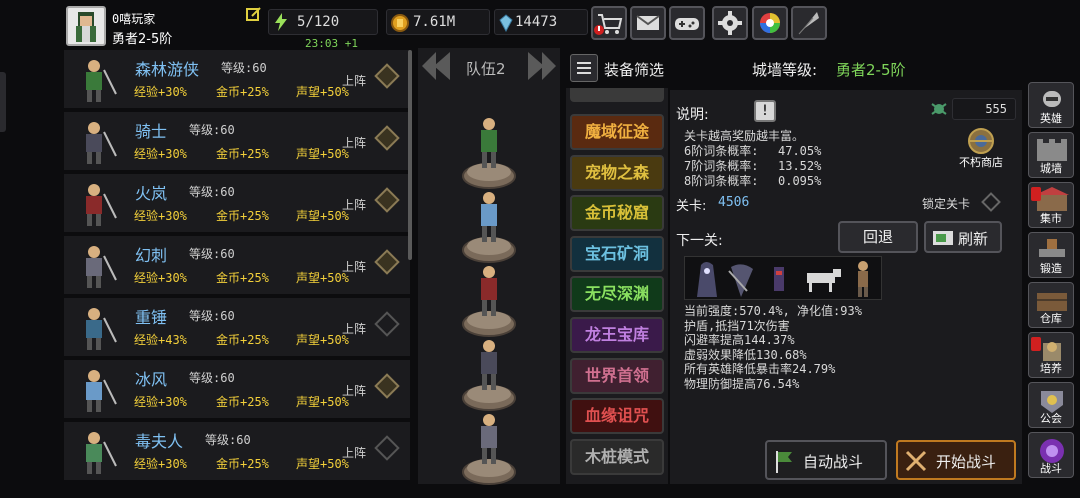  I want to click on nav-label: 集市, so click(1051, 218).